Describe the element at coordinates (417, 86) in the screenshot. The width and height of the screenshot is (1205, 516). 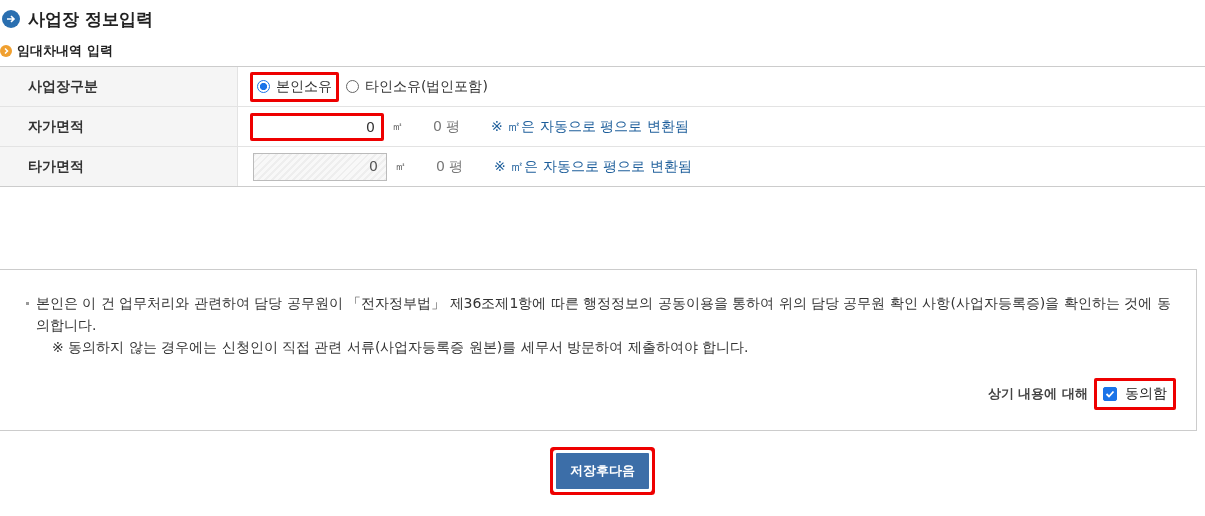
I see `radio-option: 타인소유(법인포함)` at that location.